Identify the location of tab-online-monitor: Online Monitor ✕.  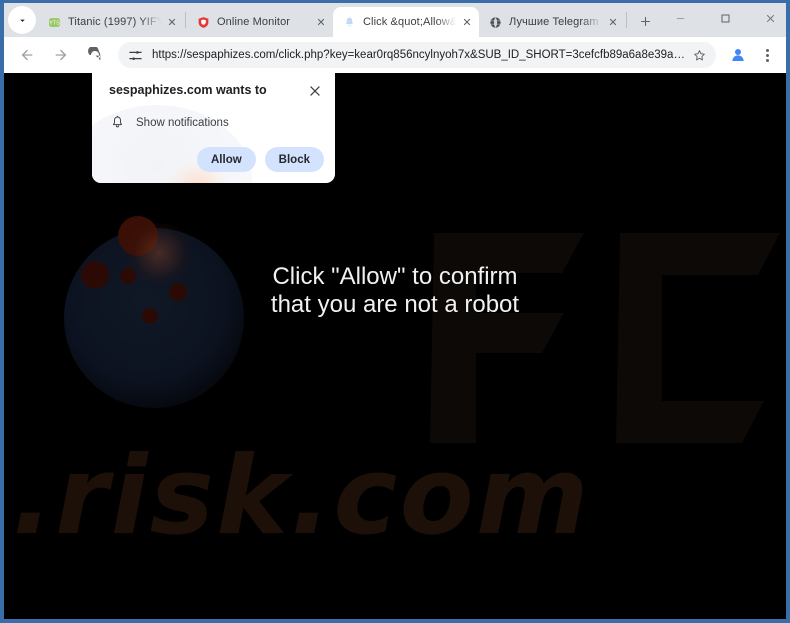
(260, 22).